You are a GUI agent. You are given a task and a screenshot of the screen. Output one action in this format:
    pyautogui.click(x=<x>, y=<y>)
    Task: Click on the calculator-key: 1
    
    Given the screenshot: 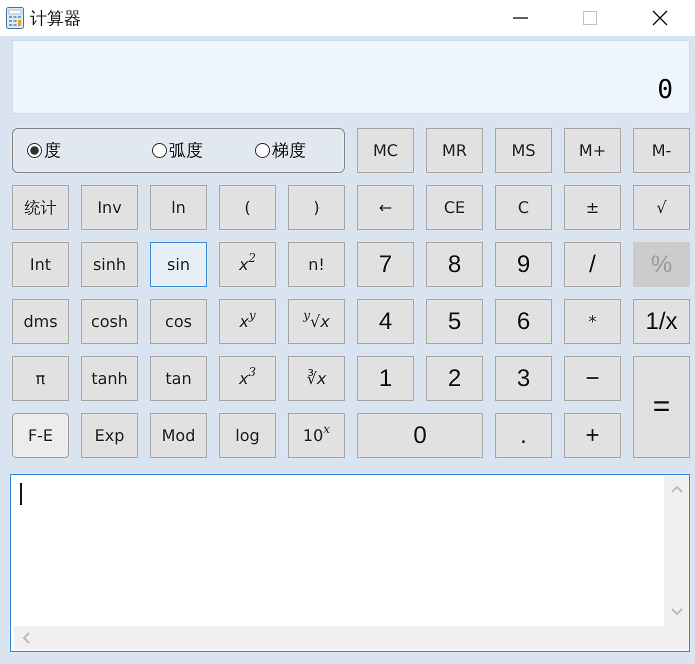 What is the action you would take?
    pyautogui.click(x=385, y=378)
    